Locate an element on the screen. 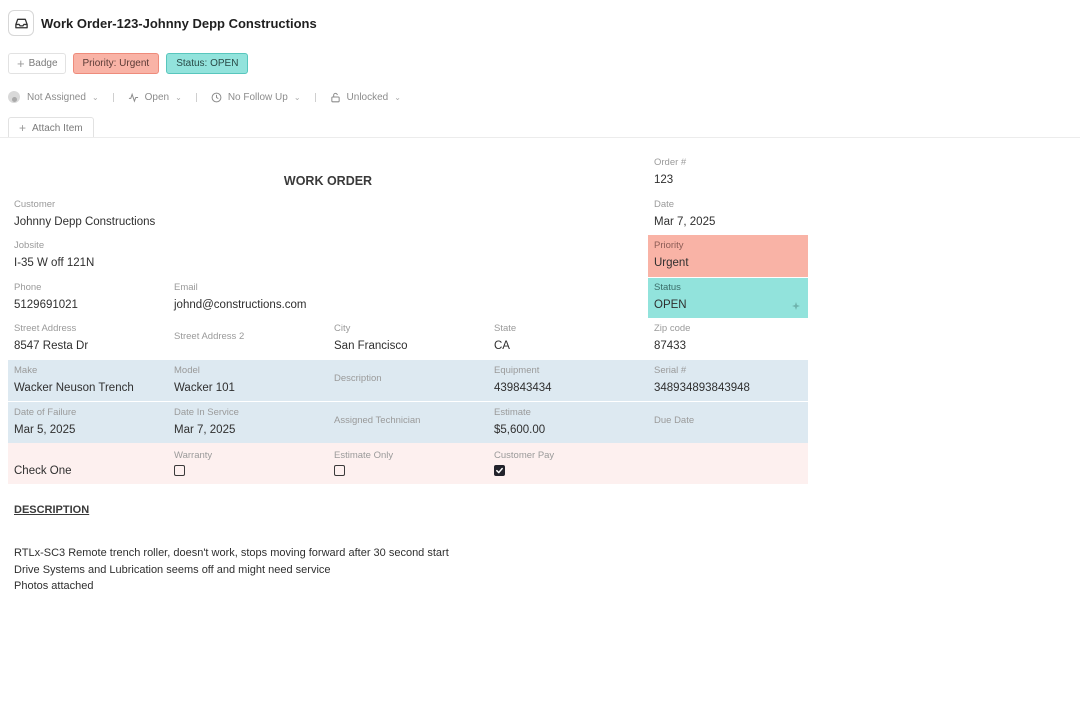 The height and width of the screenshot is (720, 1080). avatar is located at coordinates (14, 97).